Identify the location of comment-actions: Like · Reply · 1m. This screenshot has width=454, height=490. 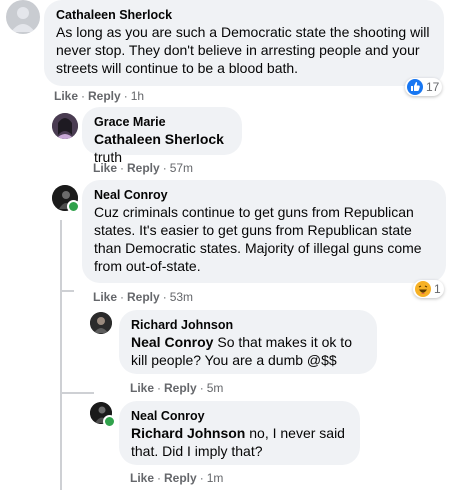
(177, 478).